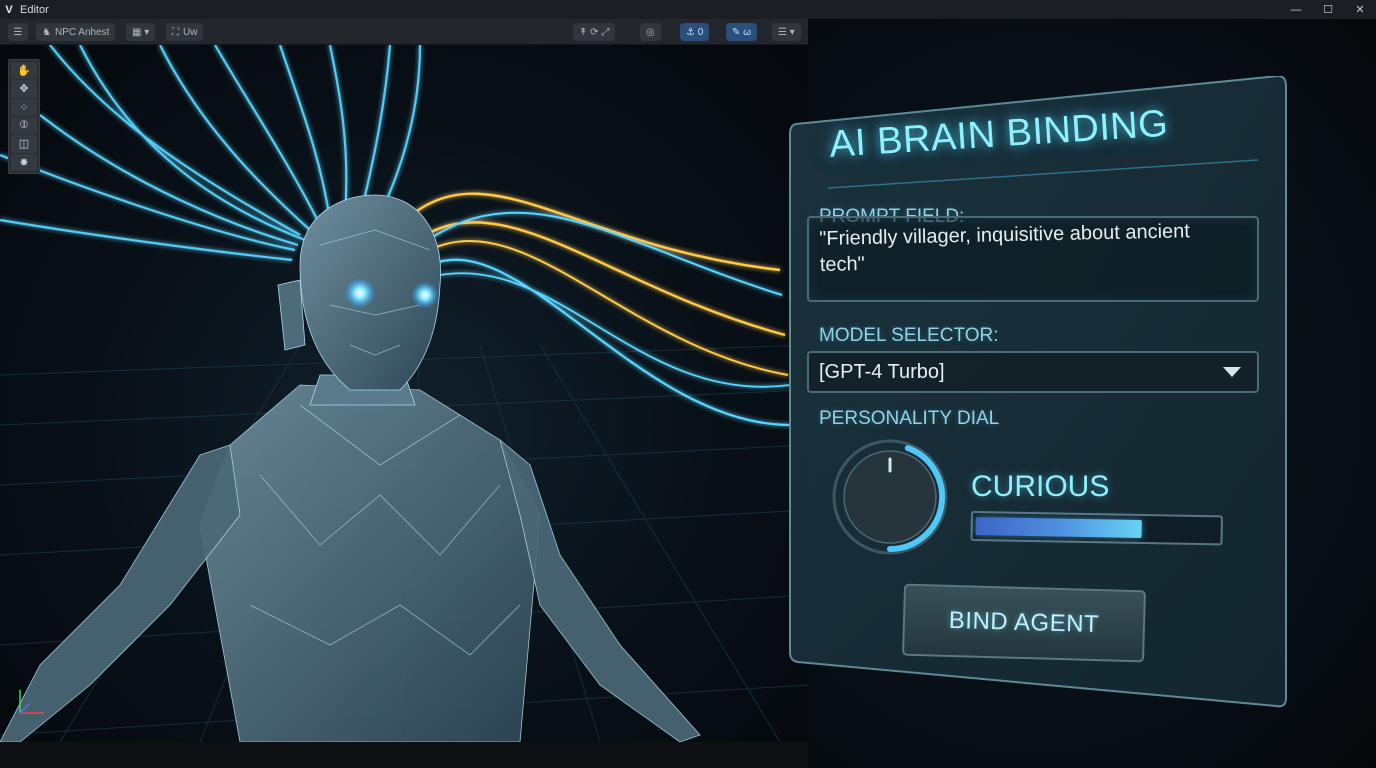 The width and height of the screenshot is (1376, 768). I want to click on snap-toggle-button: ⚓ 0, so click(695, 32).